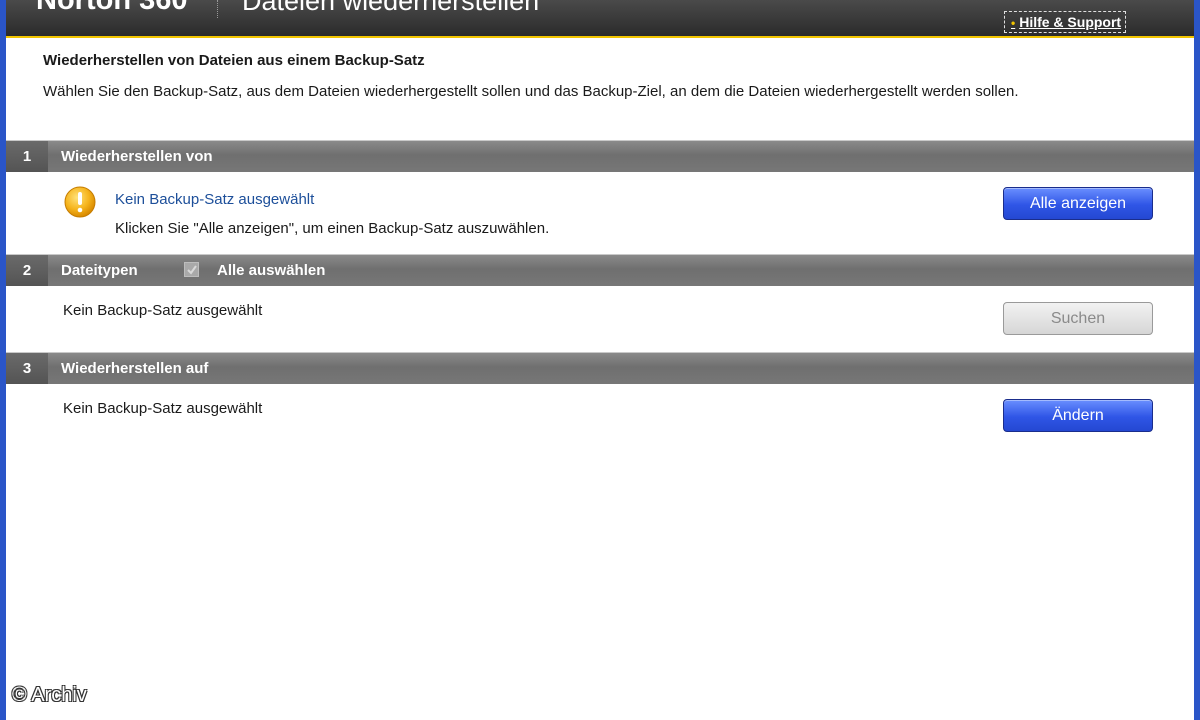 Image resolution: width=1200 pixels, height=720 pixels. What do you see at coordinates (1078, 415) in the screenshot?
I see `change-button: Ändern` at bounding box center [1078, 415].